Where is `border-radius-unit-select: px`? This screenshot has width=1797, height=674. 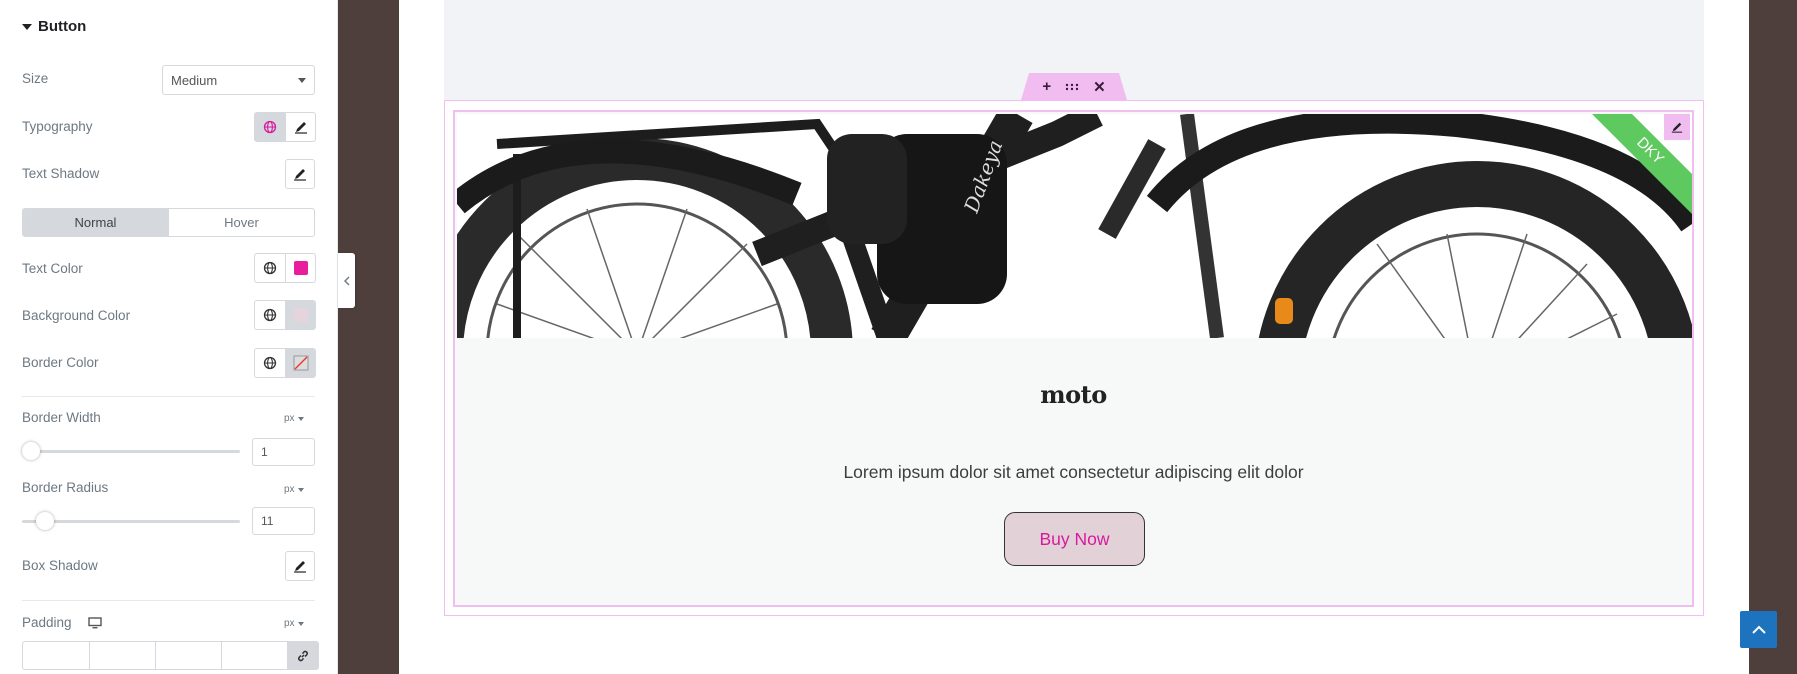
border-radius-unit-select: px is located at coordinates (294, 489).